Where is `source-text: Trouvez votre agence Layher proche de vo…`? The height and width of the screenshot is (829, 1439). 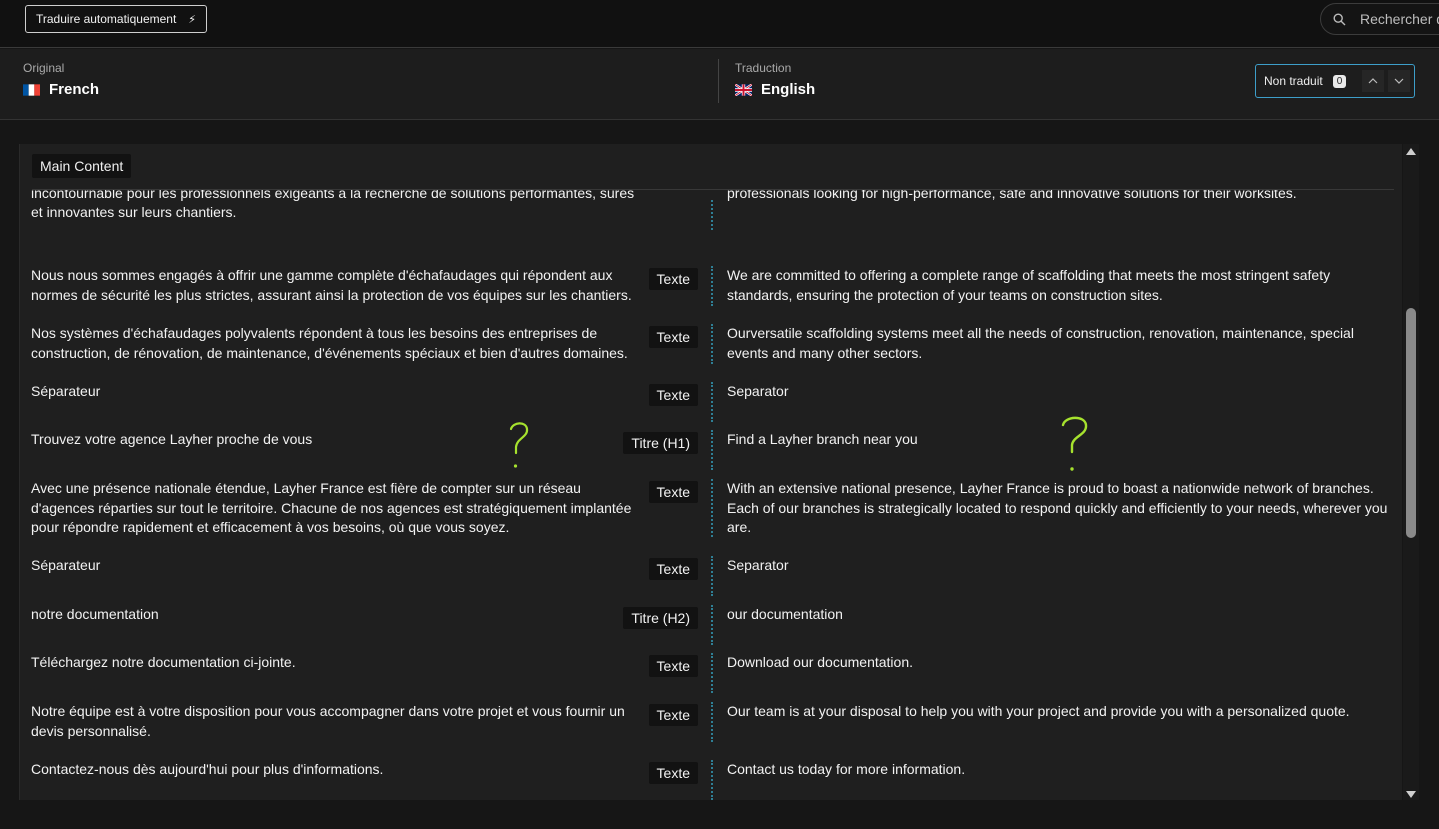
source-text: Trouvez votre agence Layher proche de vo… is located at coordinates (172, 439).